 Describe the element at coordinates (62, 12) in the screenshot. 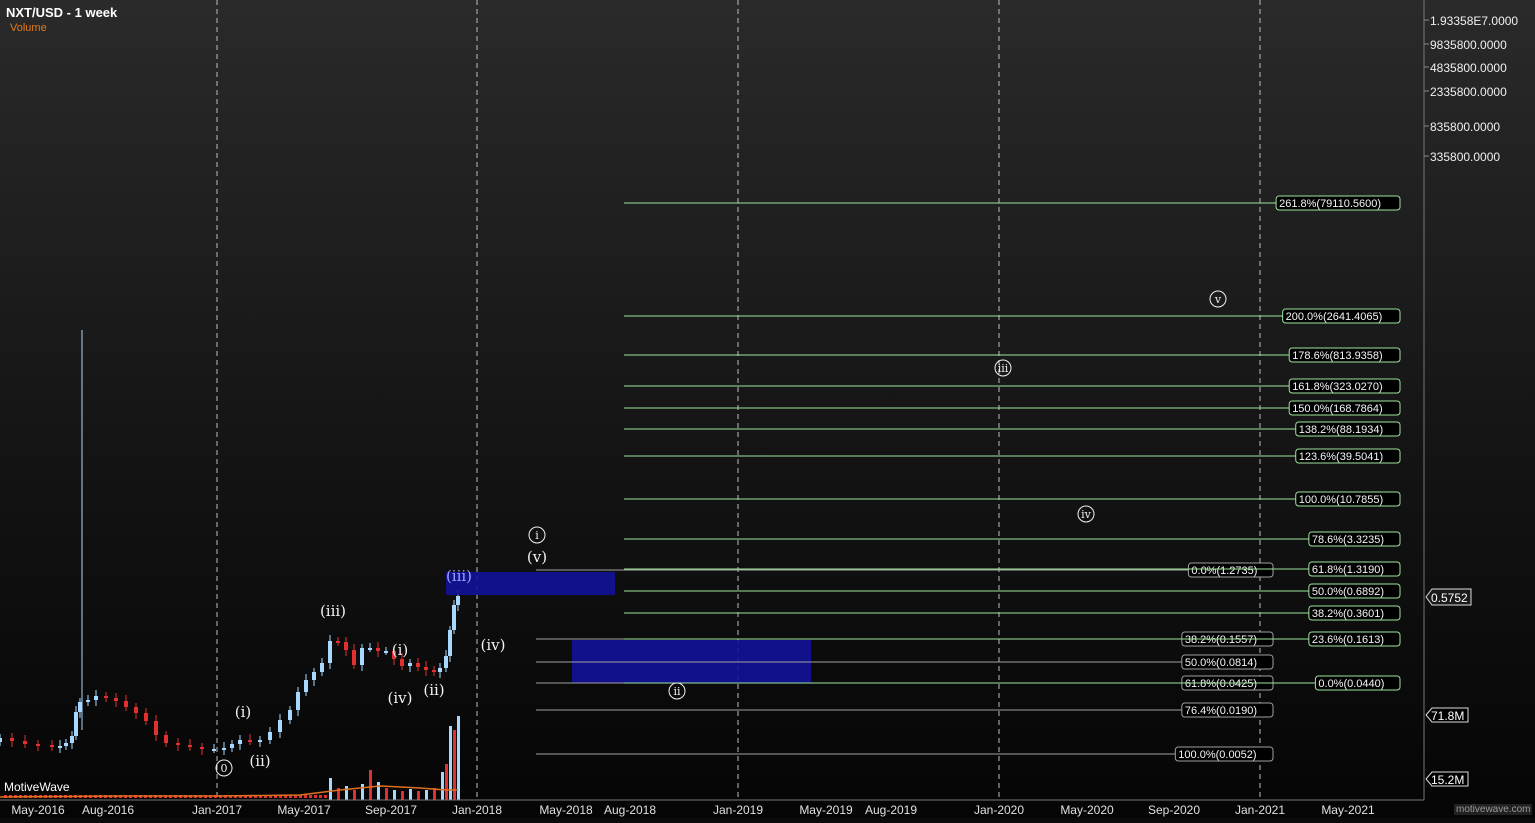

I see `chart-title: NXT/USD - 1 week` at that location.